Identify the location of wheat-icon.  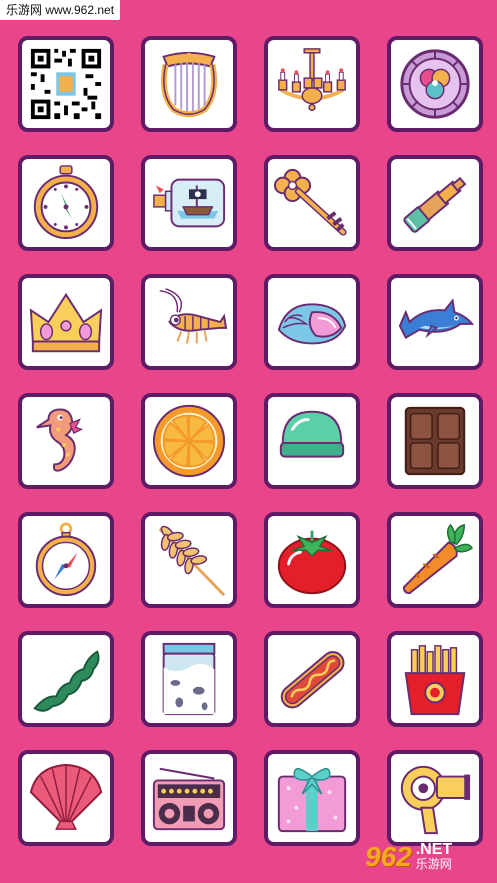
(192, 561).